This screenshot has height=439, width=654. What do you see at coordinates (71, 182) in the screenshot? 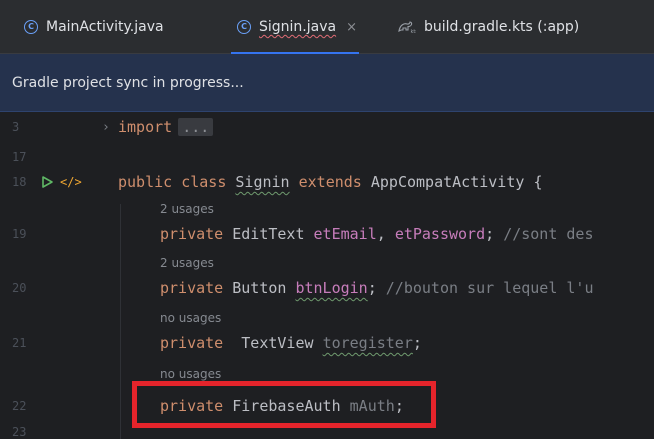
I see `layout-tag-icon: </>` at bounding box center [71, 182].